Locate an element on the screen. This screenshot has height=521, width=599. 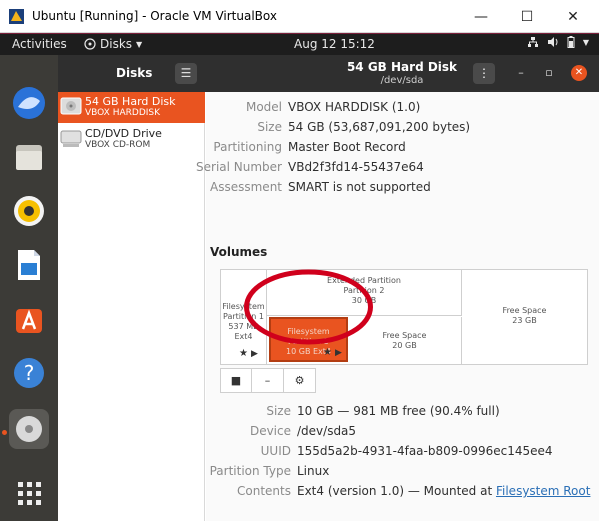
detail-value: /dev/sda5 is located at coordinates (327, 431).